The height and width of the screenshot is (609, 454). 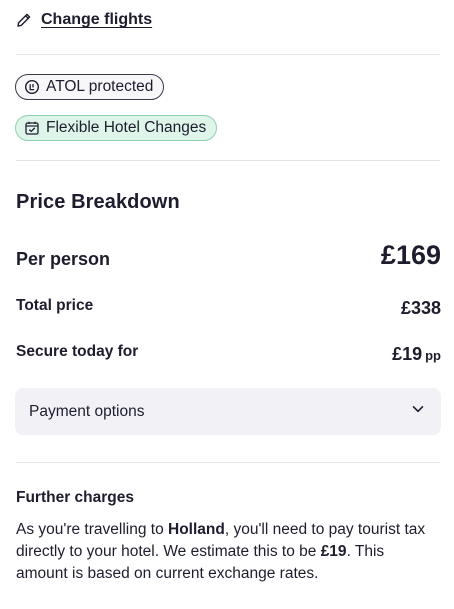 What do you see at coordinates (32, 128) in the screenshot?
I see `calendar-check-icon` at bounding box center [32, 128].